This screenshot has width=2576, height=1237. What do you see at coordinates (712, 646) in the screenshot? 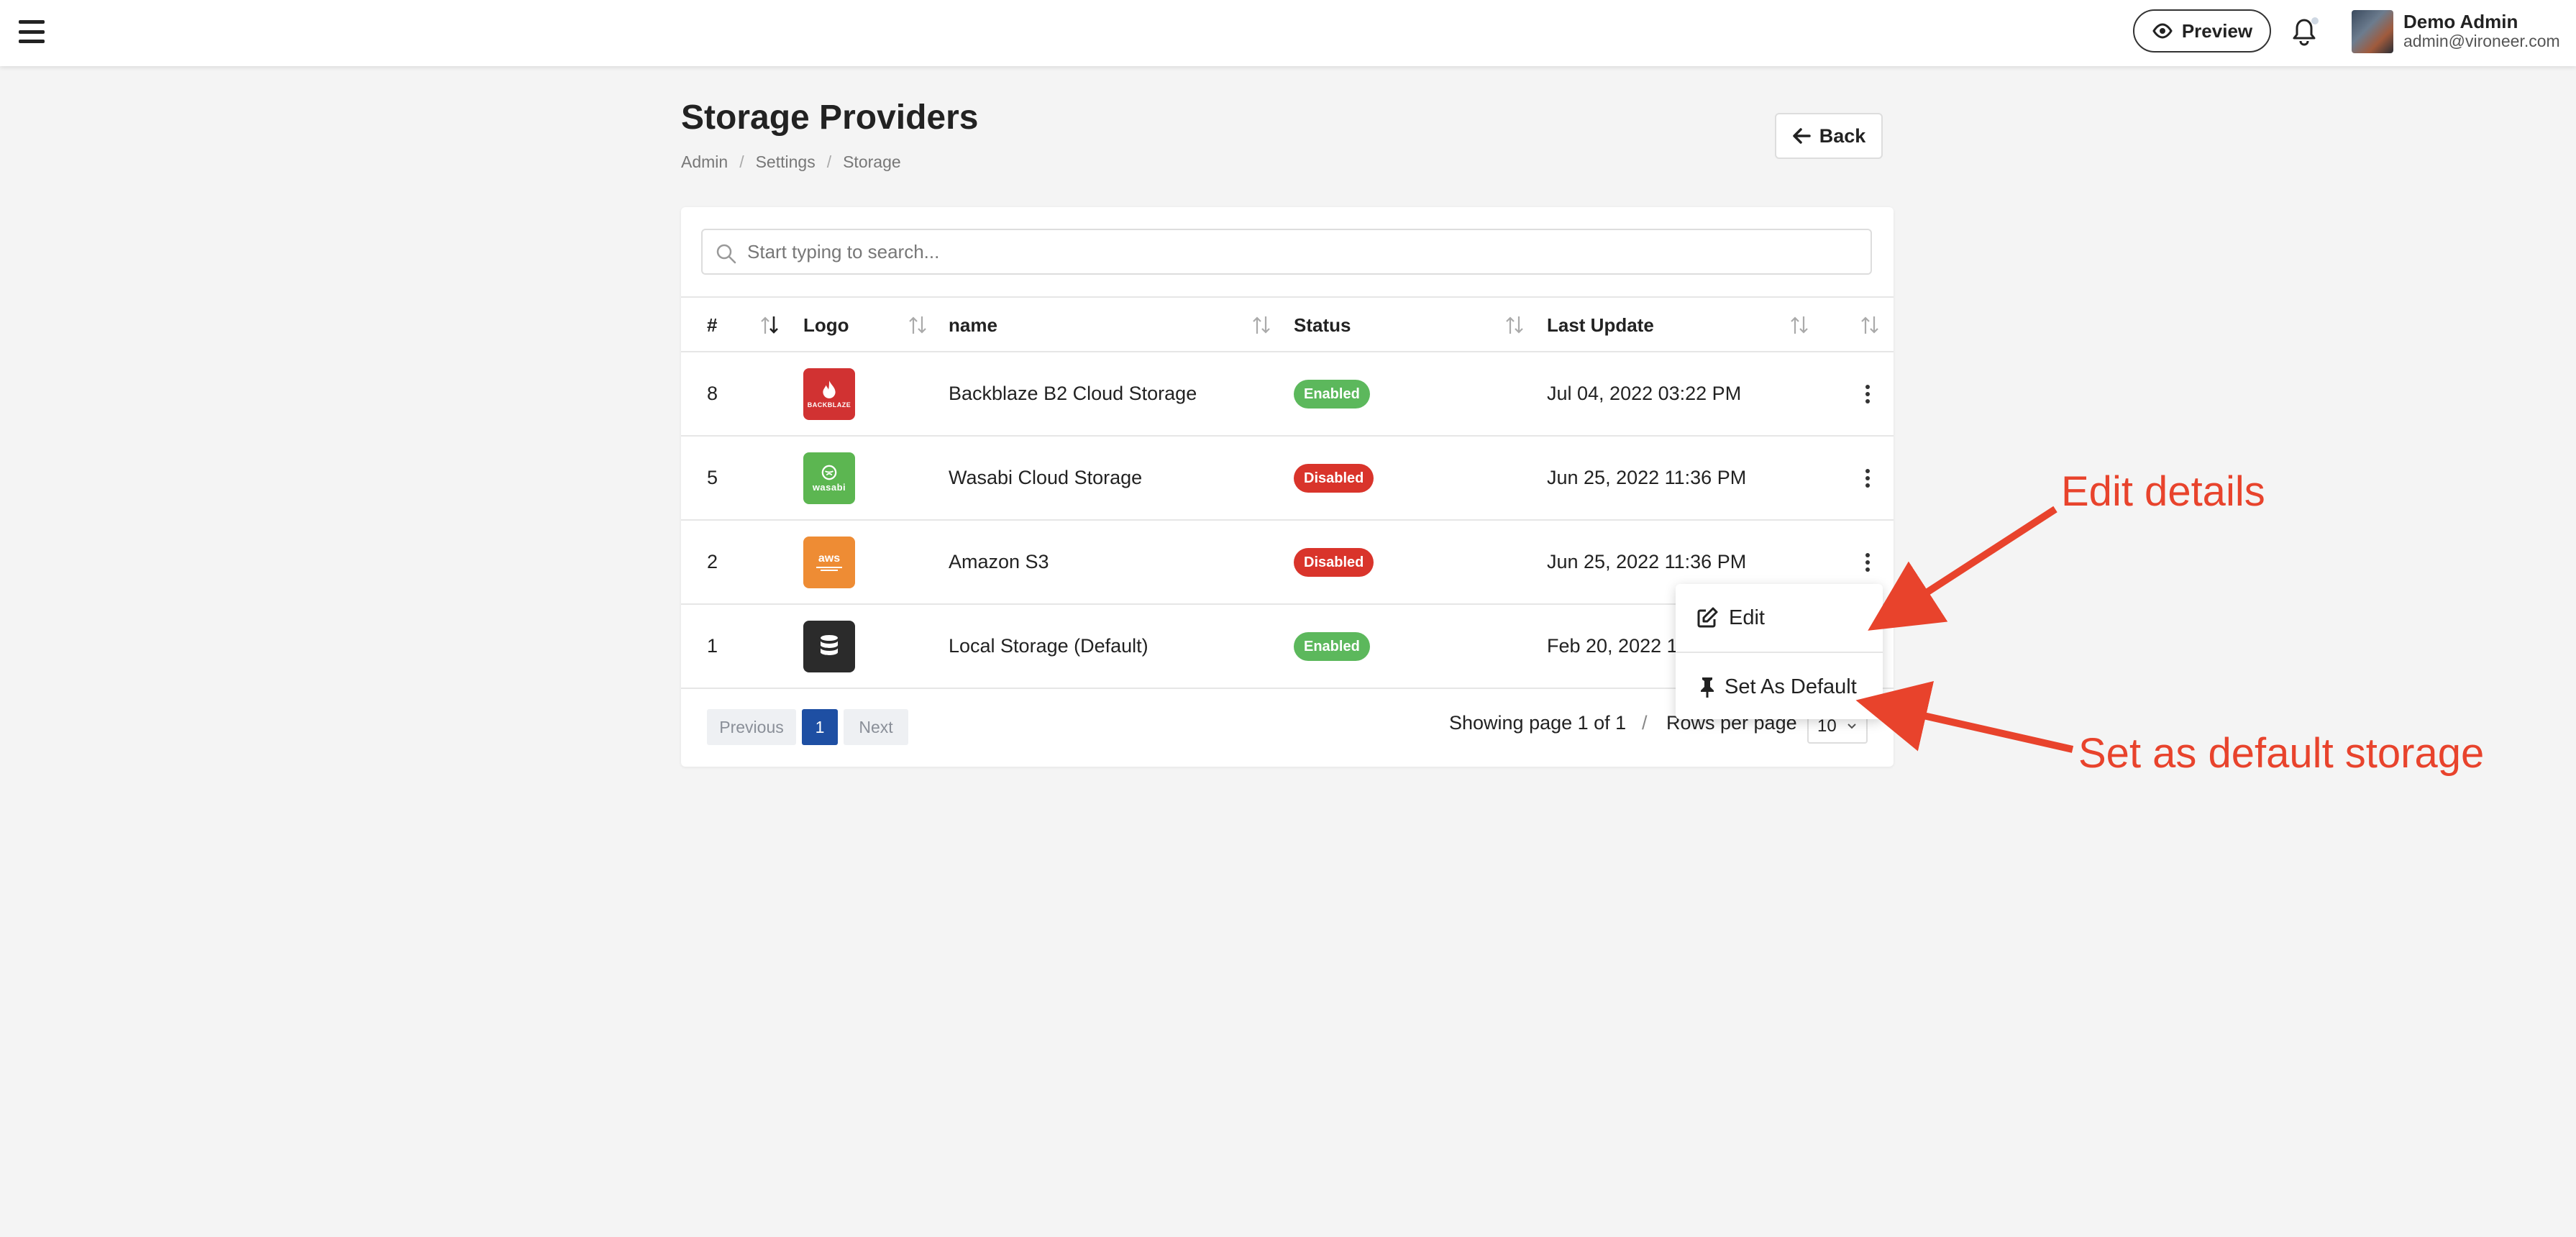
I see `row-id: 1` at bounding box center [712, 646].